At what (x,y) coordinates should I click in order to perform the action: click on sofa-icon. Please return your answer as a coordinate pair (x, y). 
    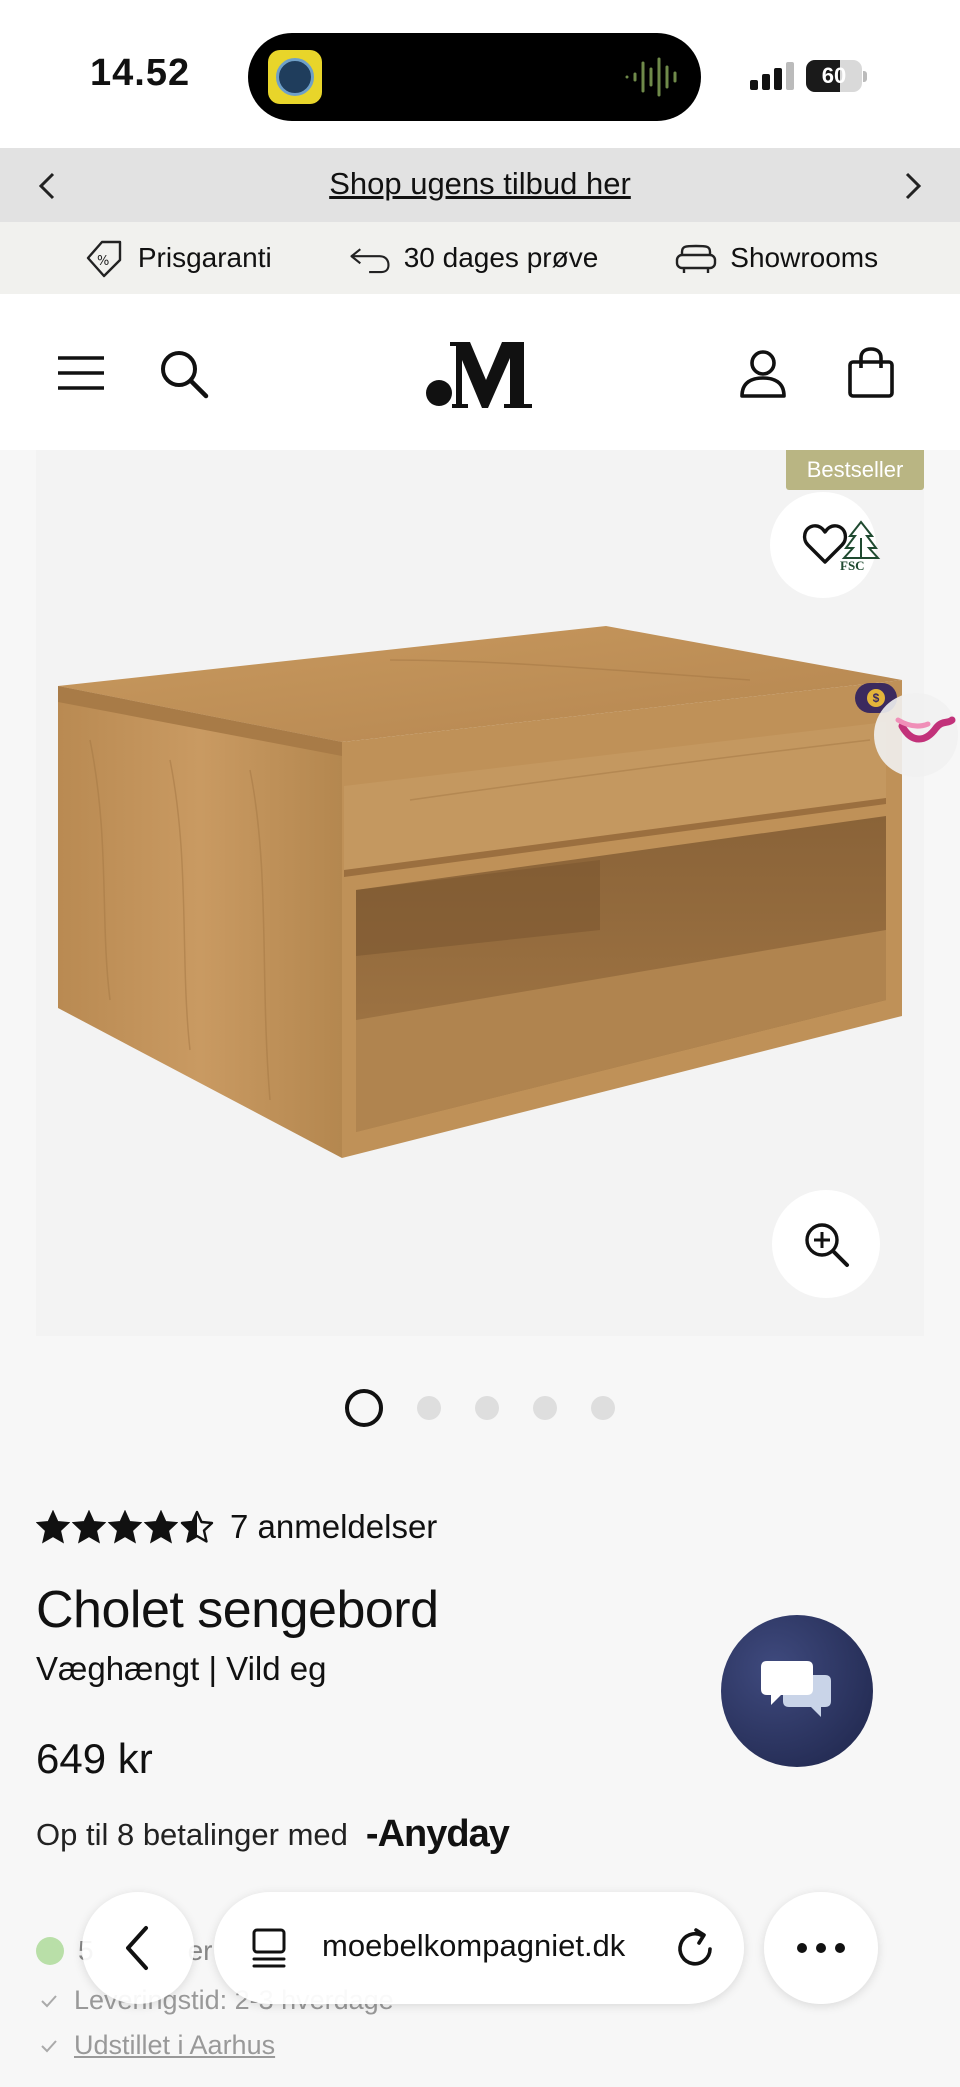
    Looking at the image, I should click on (696, 258).